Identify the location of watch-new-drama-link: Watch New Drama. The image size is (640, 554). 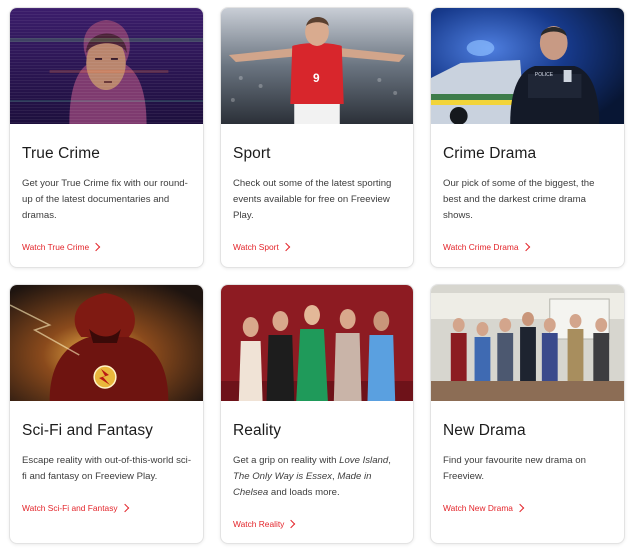
(484, 508).